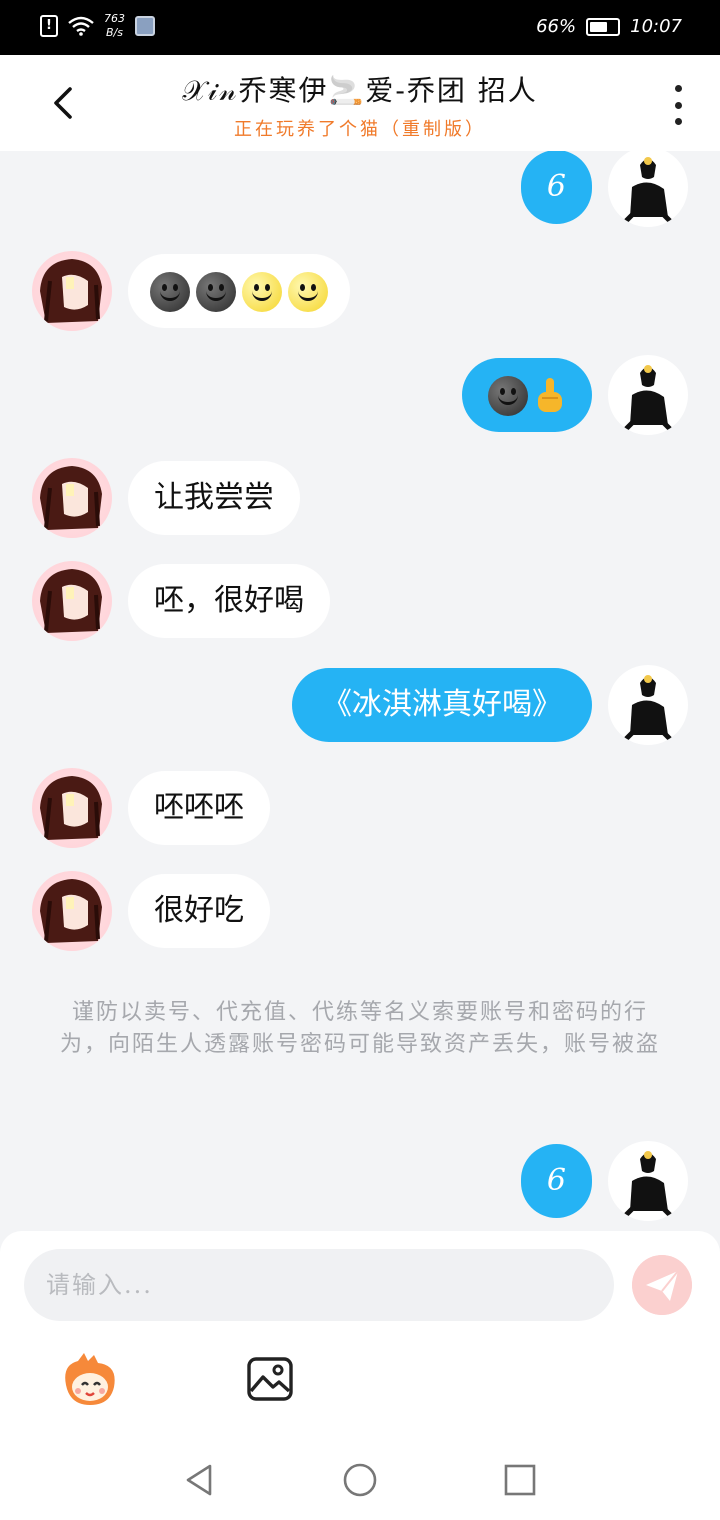  I want to click on message-row: 让我尝尝, so click(360, 498).